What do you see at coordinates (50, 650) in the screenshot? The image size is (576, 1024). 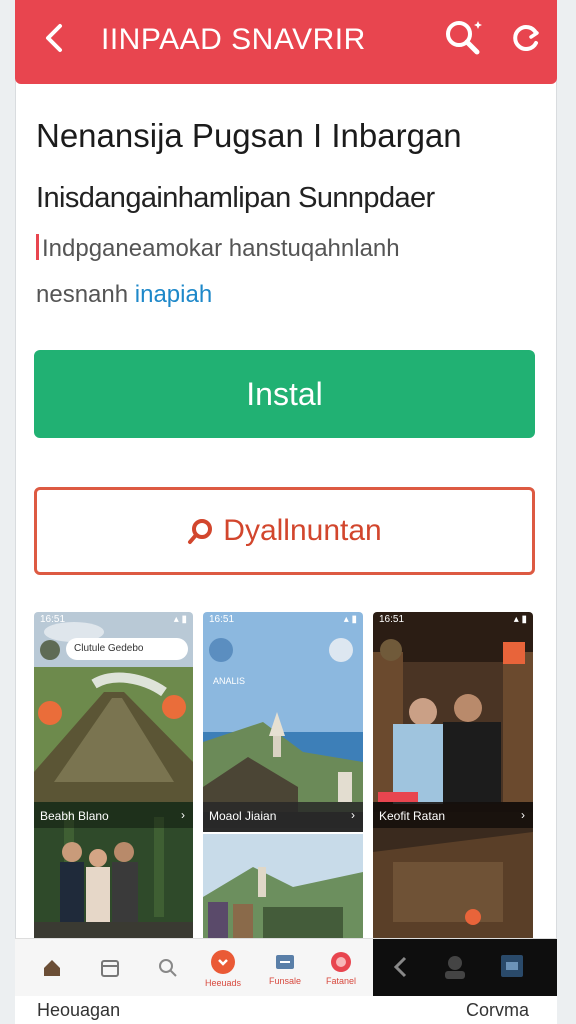 I see `avatar` at bounding box center [50, 650].